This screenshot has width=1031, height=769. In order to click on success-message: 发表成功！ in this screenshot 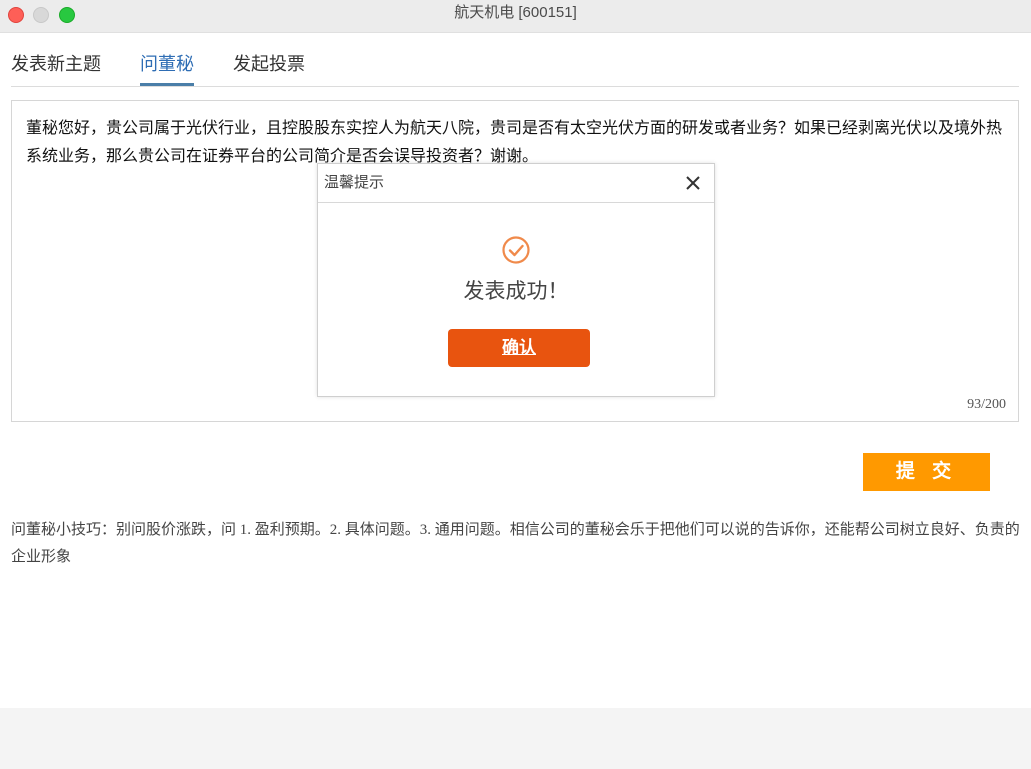, I will do `click(516, 291)`.